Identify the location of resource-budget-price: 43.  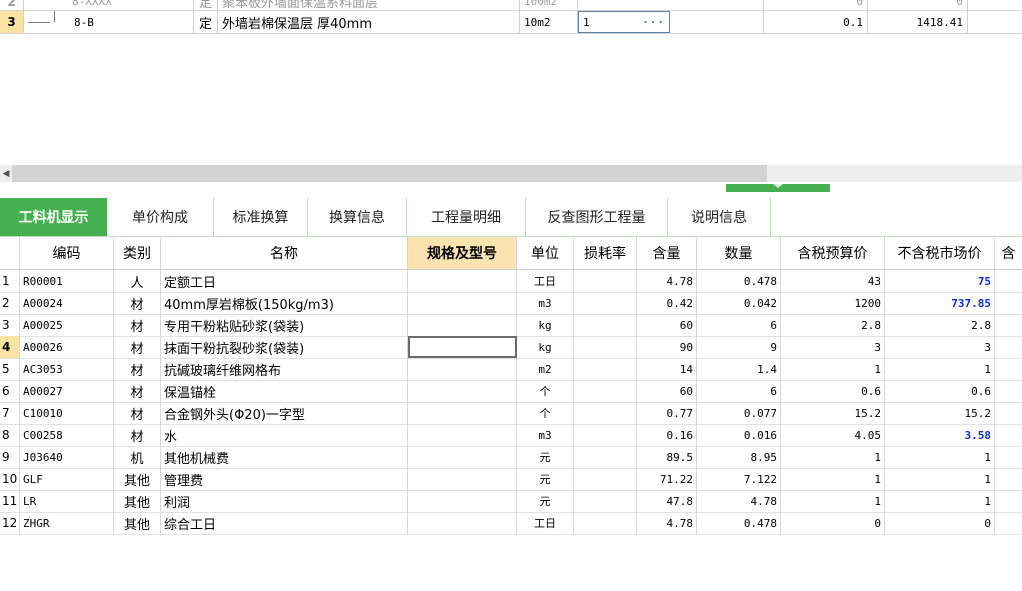
(833, 281).